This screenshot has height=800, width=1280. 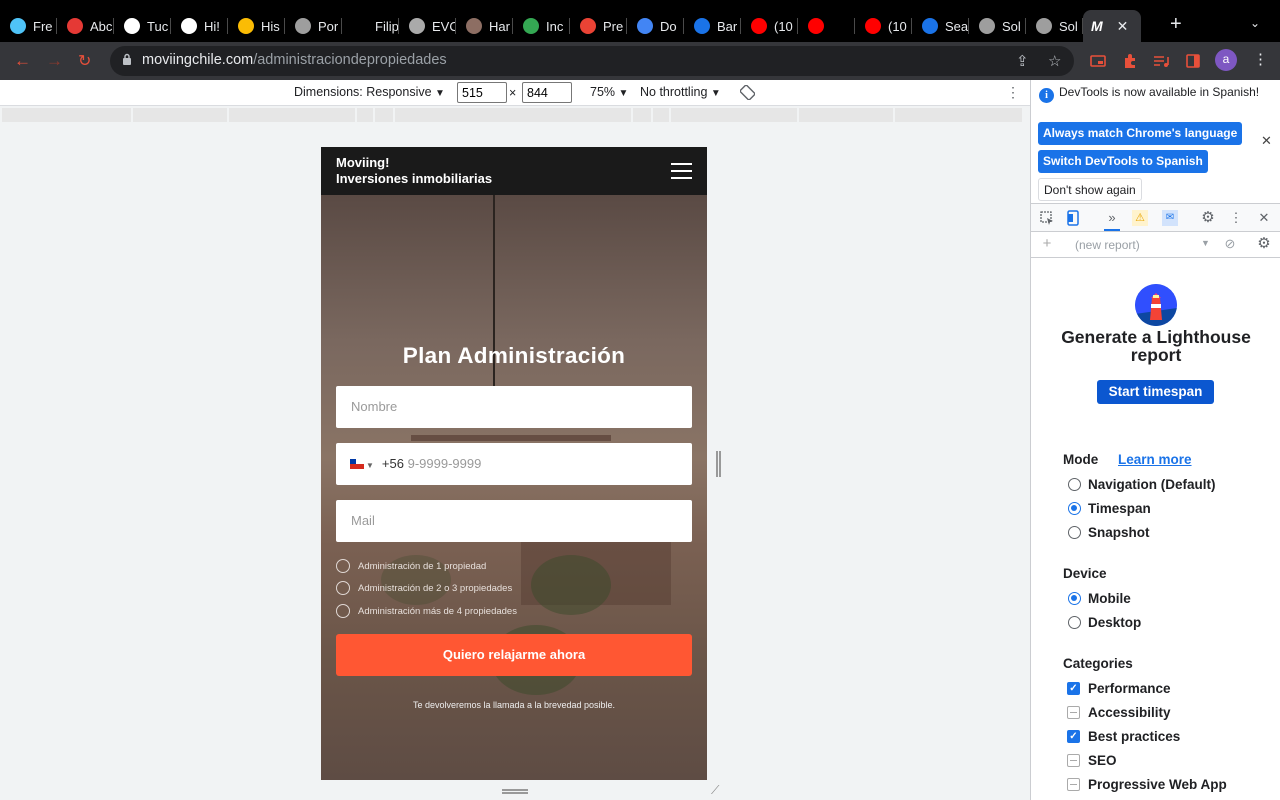 What do you see at coordinates (680, 92) in the screenshot?
I see `throttling-dropdown: No throttling ▼` at bounding box center [680, 92].